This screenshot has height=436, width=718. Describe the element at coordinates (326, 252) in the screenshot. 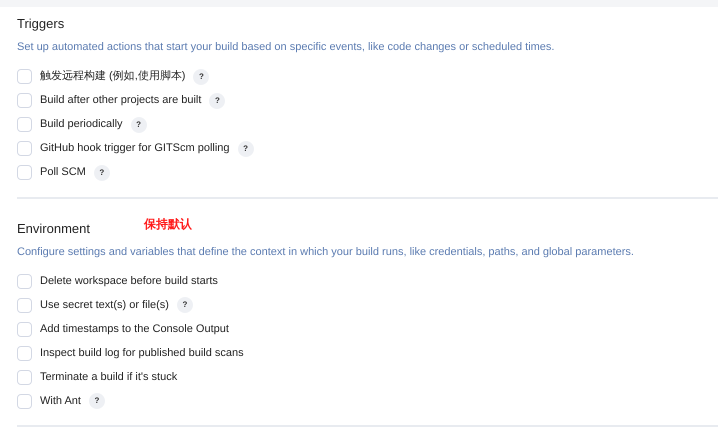

I see `section-description: Configure settings and variables that define the context in which your build runs, like credentials, paths, and global parameters.` at that location.